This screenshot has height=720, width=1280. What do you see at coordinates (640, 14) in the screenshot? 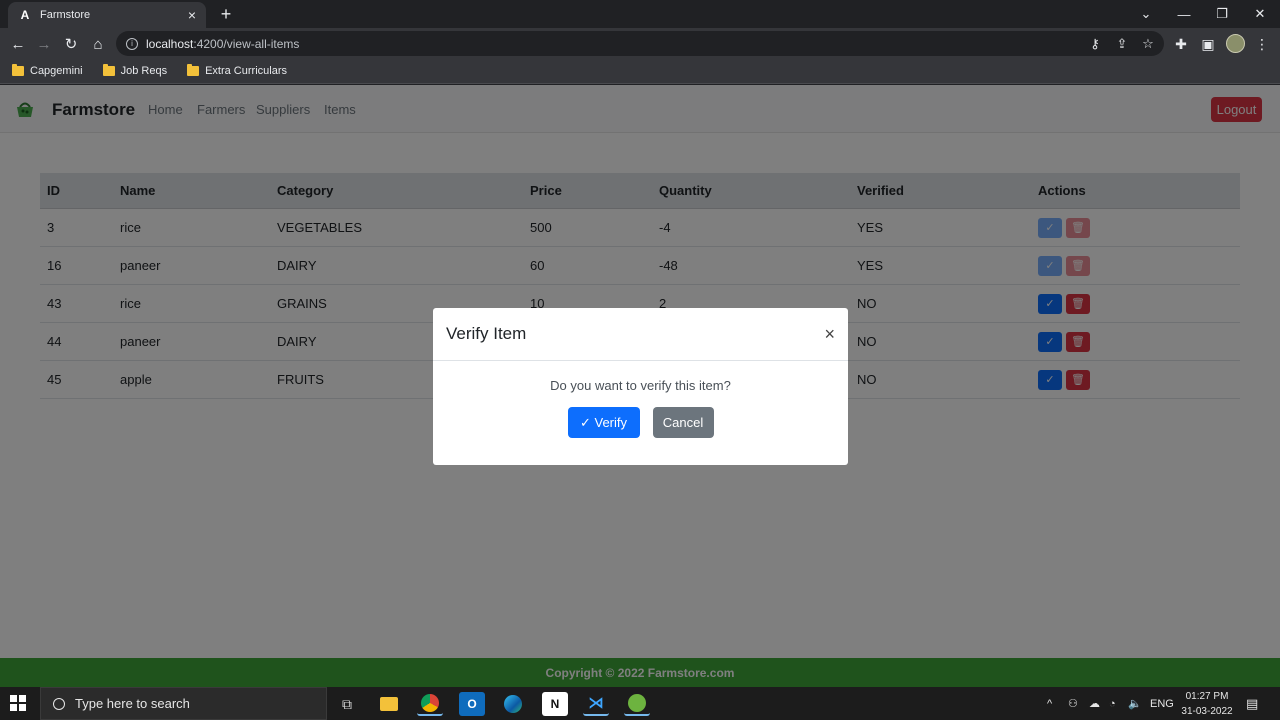
I see `browser-tab-bar: A Farmstore × + ⌄ — ❐ ✕` at bounding box center [640, 14].